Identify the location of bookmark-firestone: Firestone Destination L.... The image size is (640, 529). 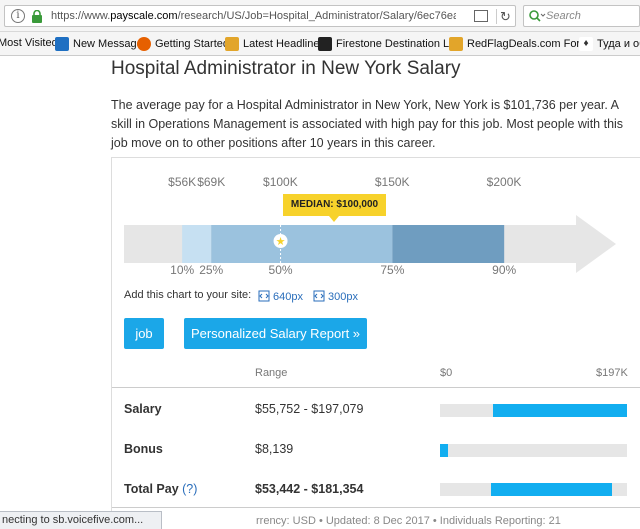
(388, 44).